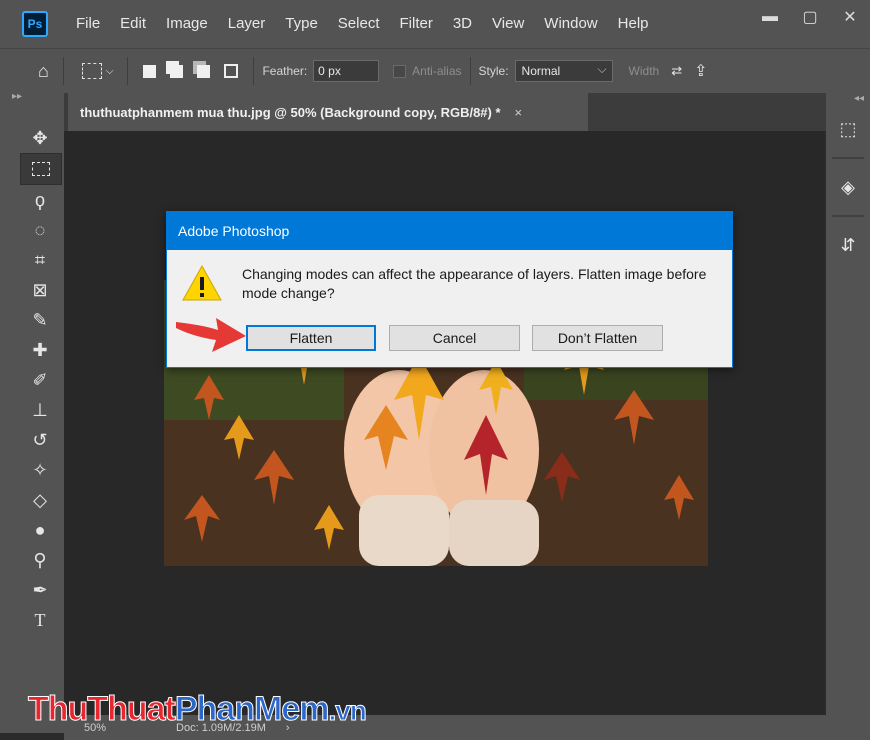  I want to click on antialias-checkbox, so click(400, 71).